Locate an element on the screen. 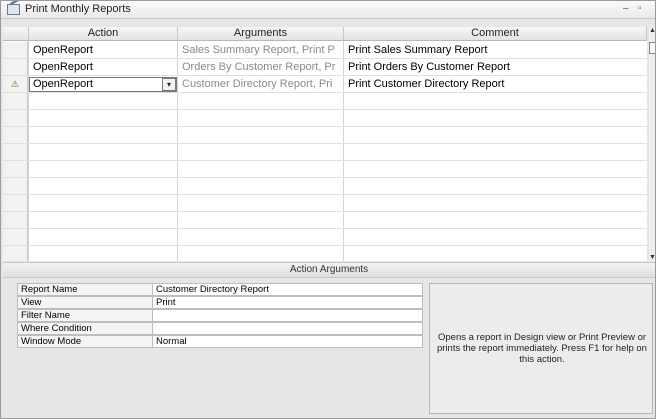 The width and height of the screenshot is (656, 419). property-label: View is located at coordinates (85, 302).